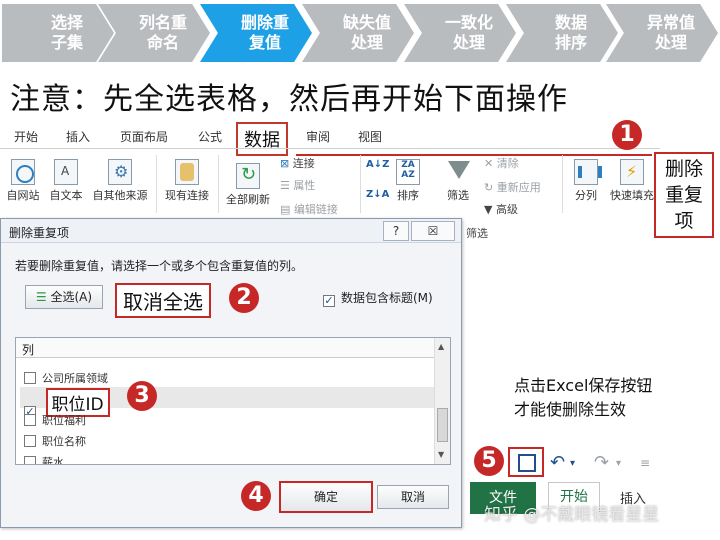 Image resolution: width=720 pixels, height=540 pixels. Describe the element at coordinates (501, 209) in the screenshot. I see `advanced-filter-button: ▼ 高级` at that location.